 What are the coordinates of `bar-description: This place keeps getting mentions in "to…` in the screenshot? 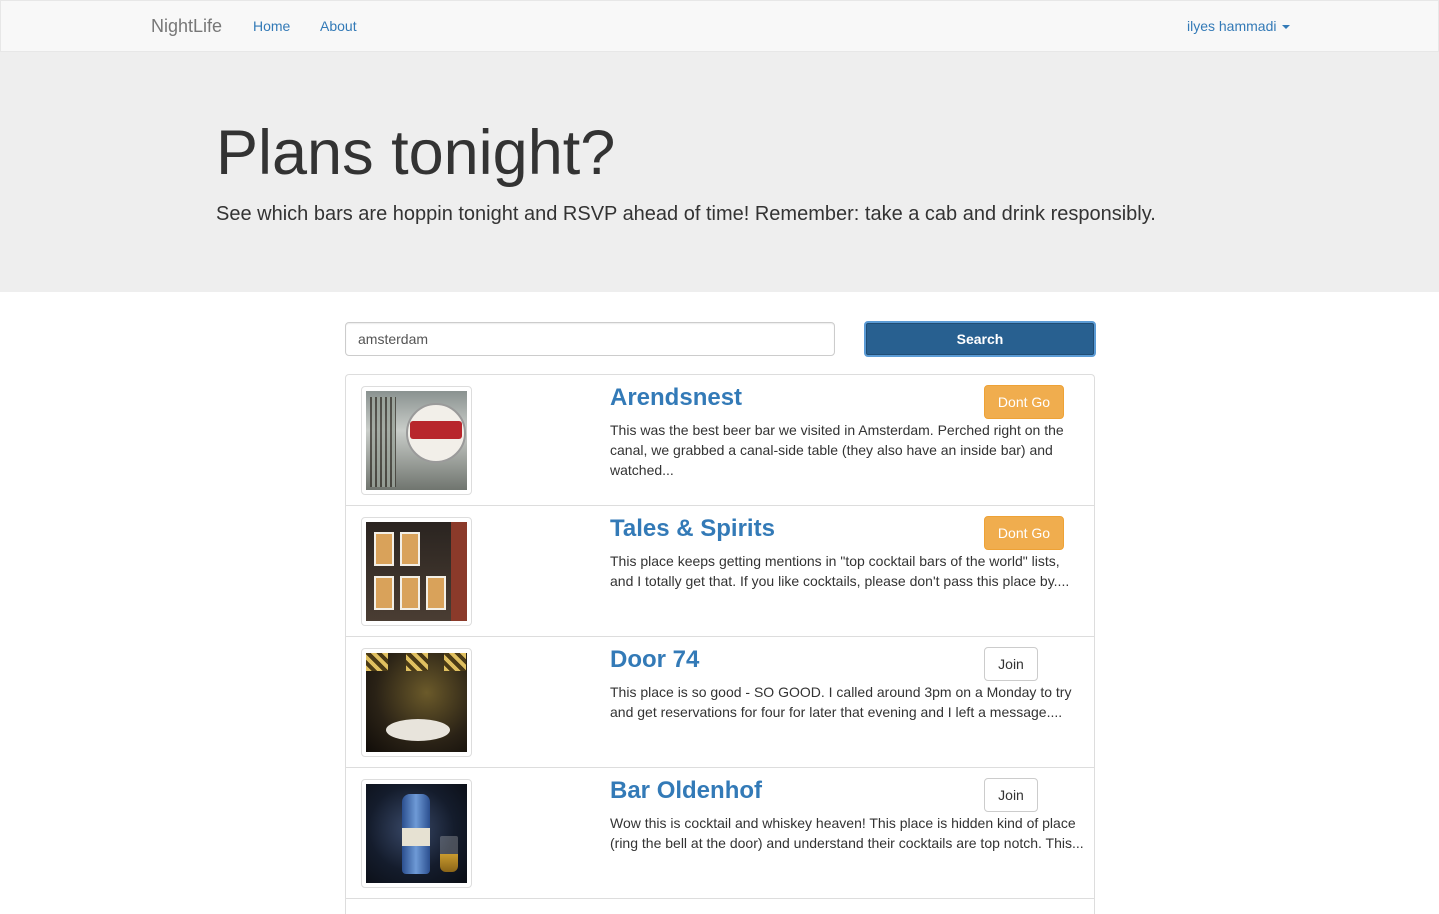 It's located at (840, 571).